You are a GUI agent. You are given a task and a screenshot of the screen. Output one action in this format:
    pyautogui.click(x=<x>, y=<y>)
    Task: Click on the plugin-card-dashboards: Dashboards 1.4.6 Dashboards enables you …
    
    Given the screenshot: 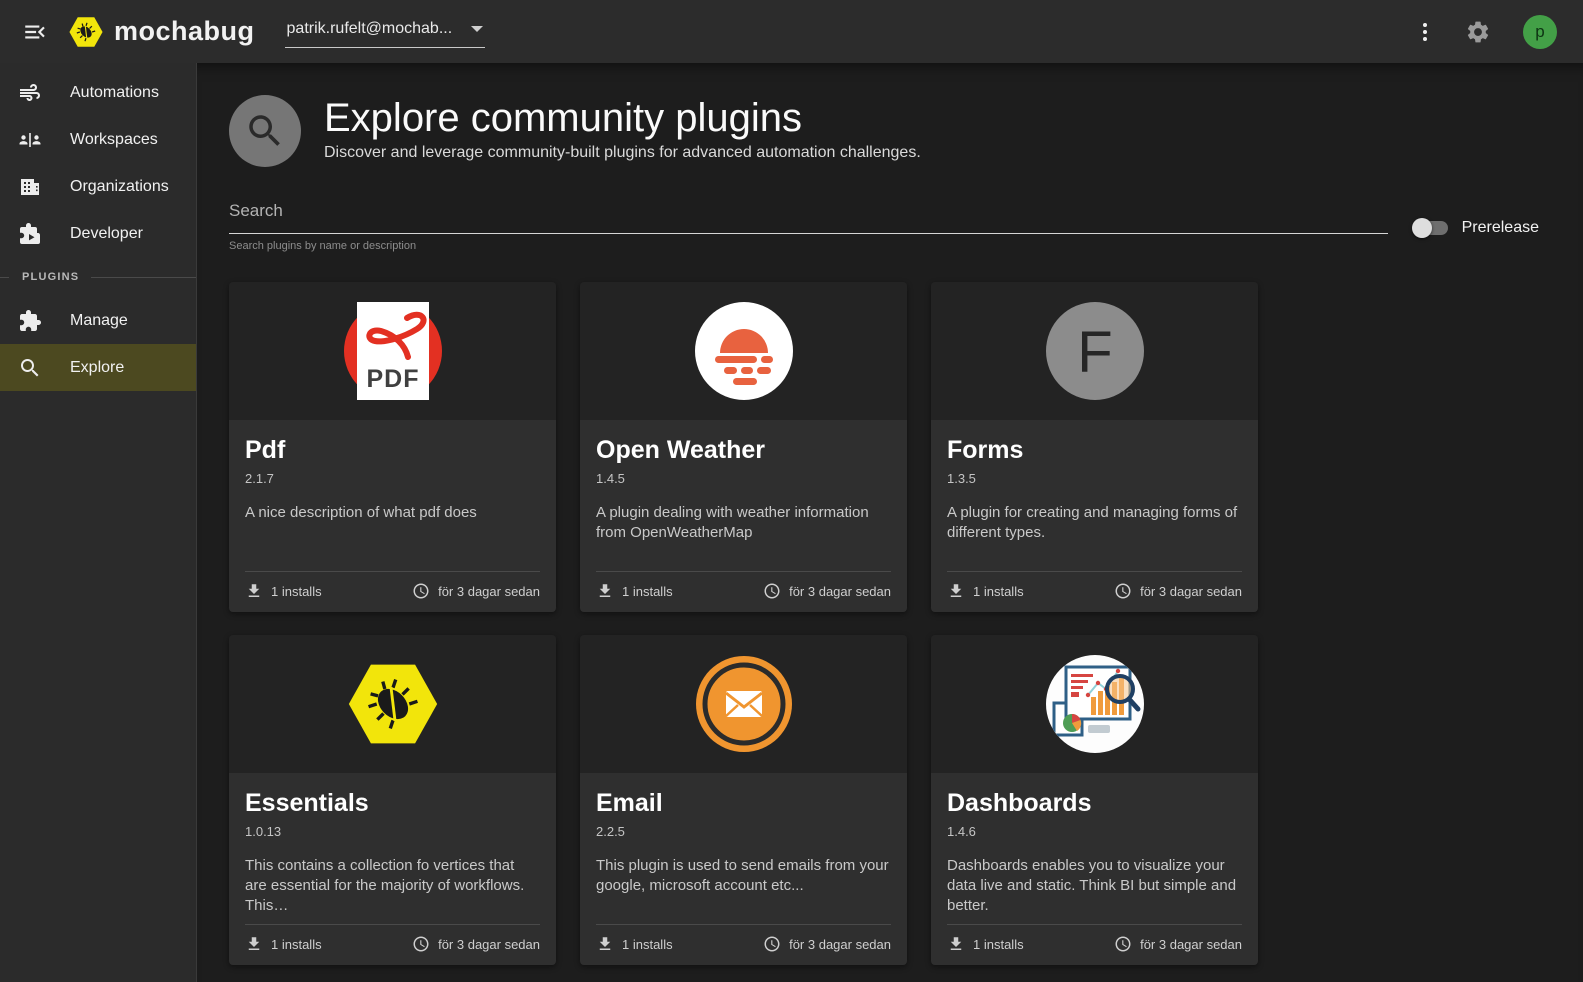 What is the action you would take?
    pyautogui.click(x=1094, y=800)
    